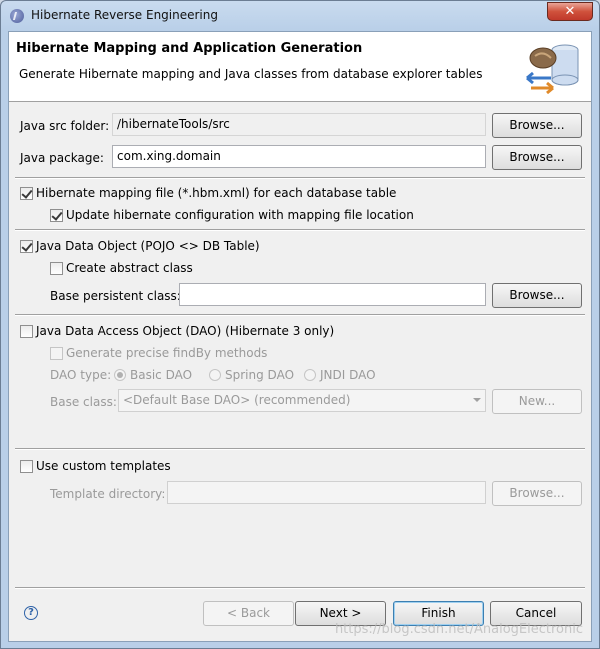 This screenshot has height=649, width=600. Describe the element at coordinates (552, 69) in the screenshot. I see `database-wizard-icon` at that location.